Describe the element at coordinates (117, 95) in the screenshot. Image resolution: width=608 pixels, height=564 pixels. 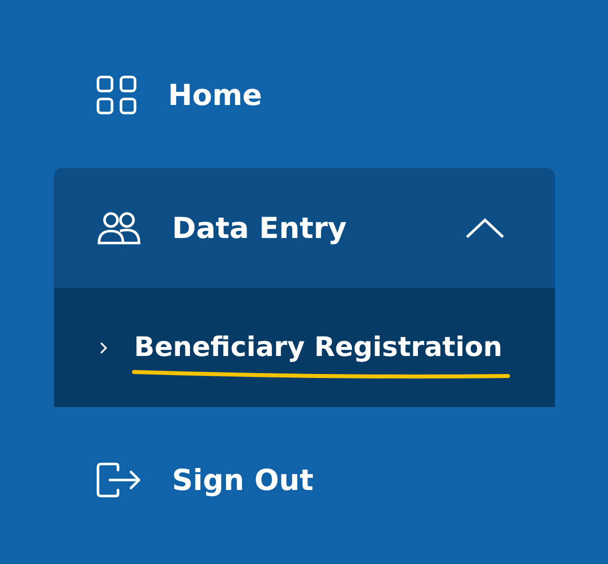
I see `grid-icon` at that location.